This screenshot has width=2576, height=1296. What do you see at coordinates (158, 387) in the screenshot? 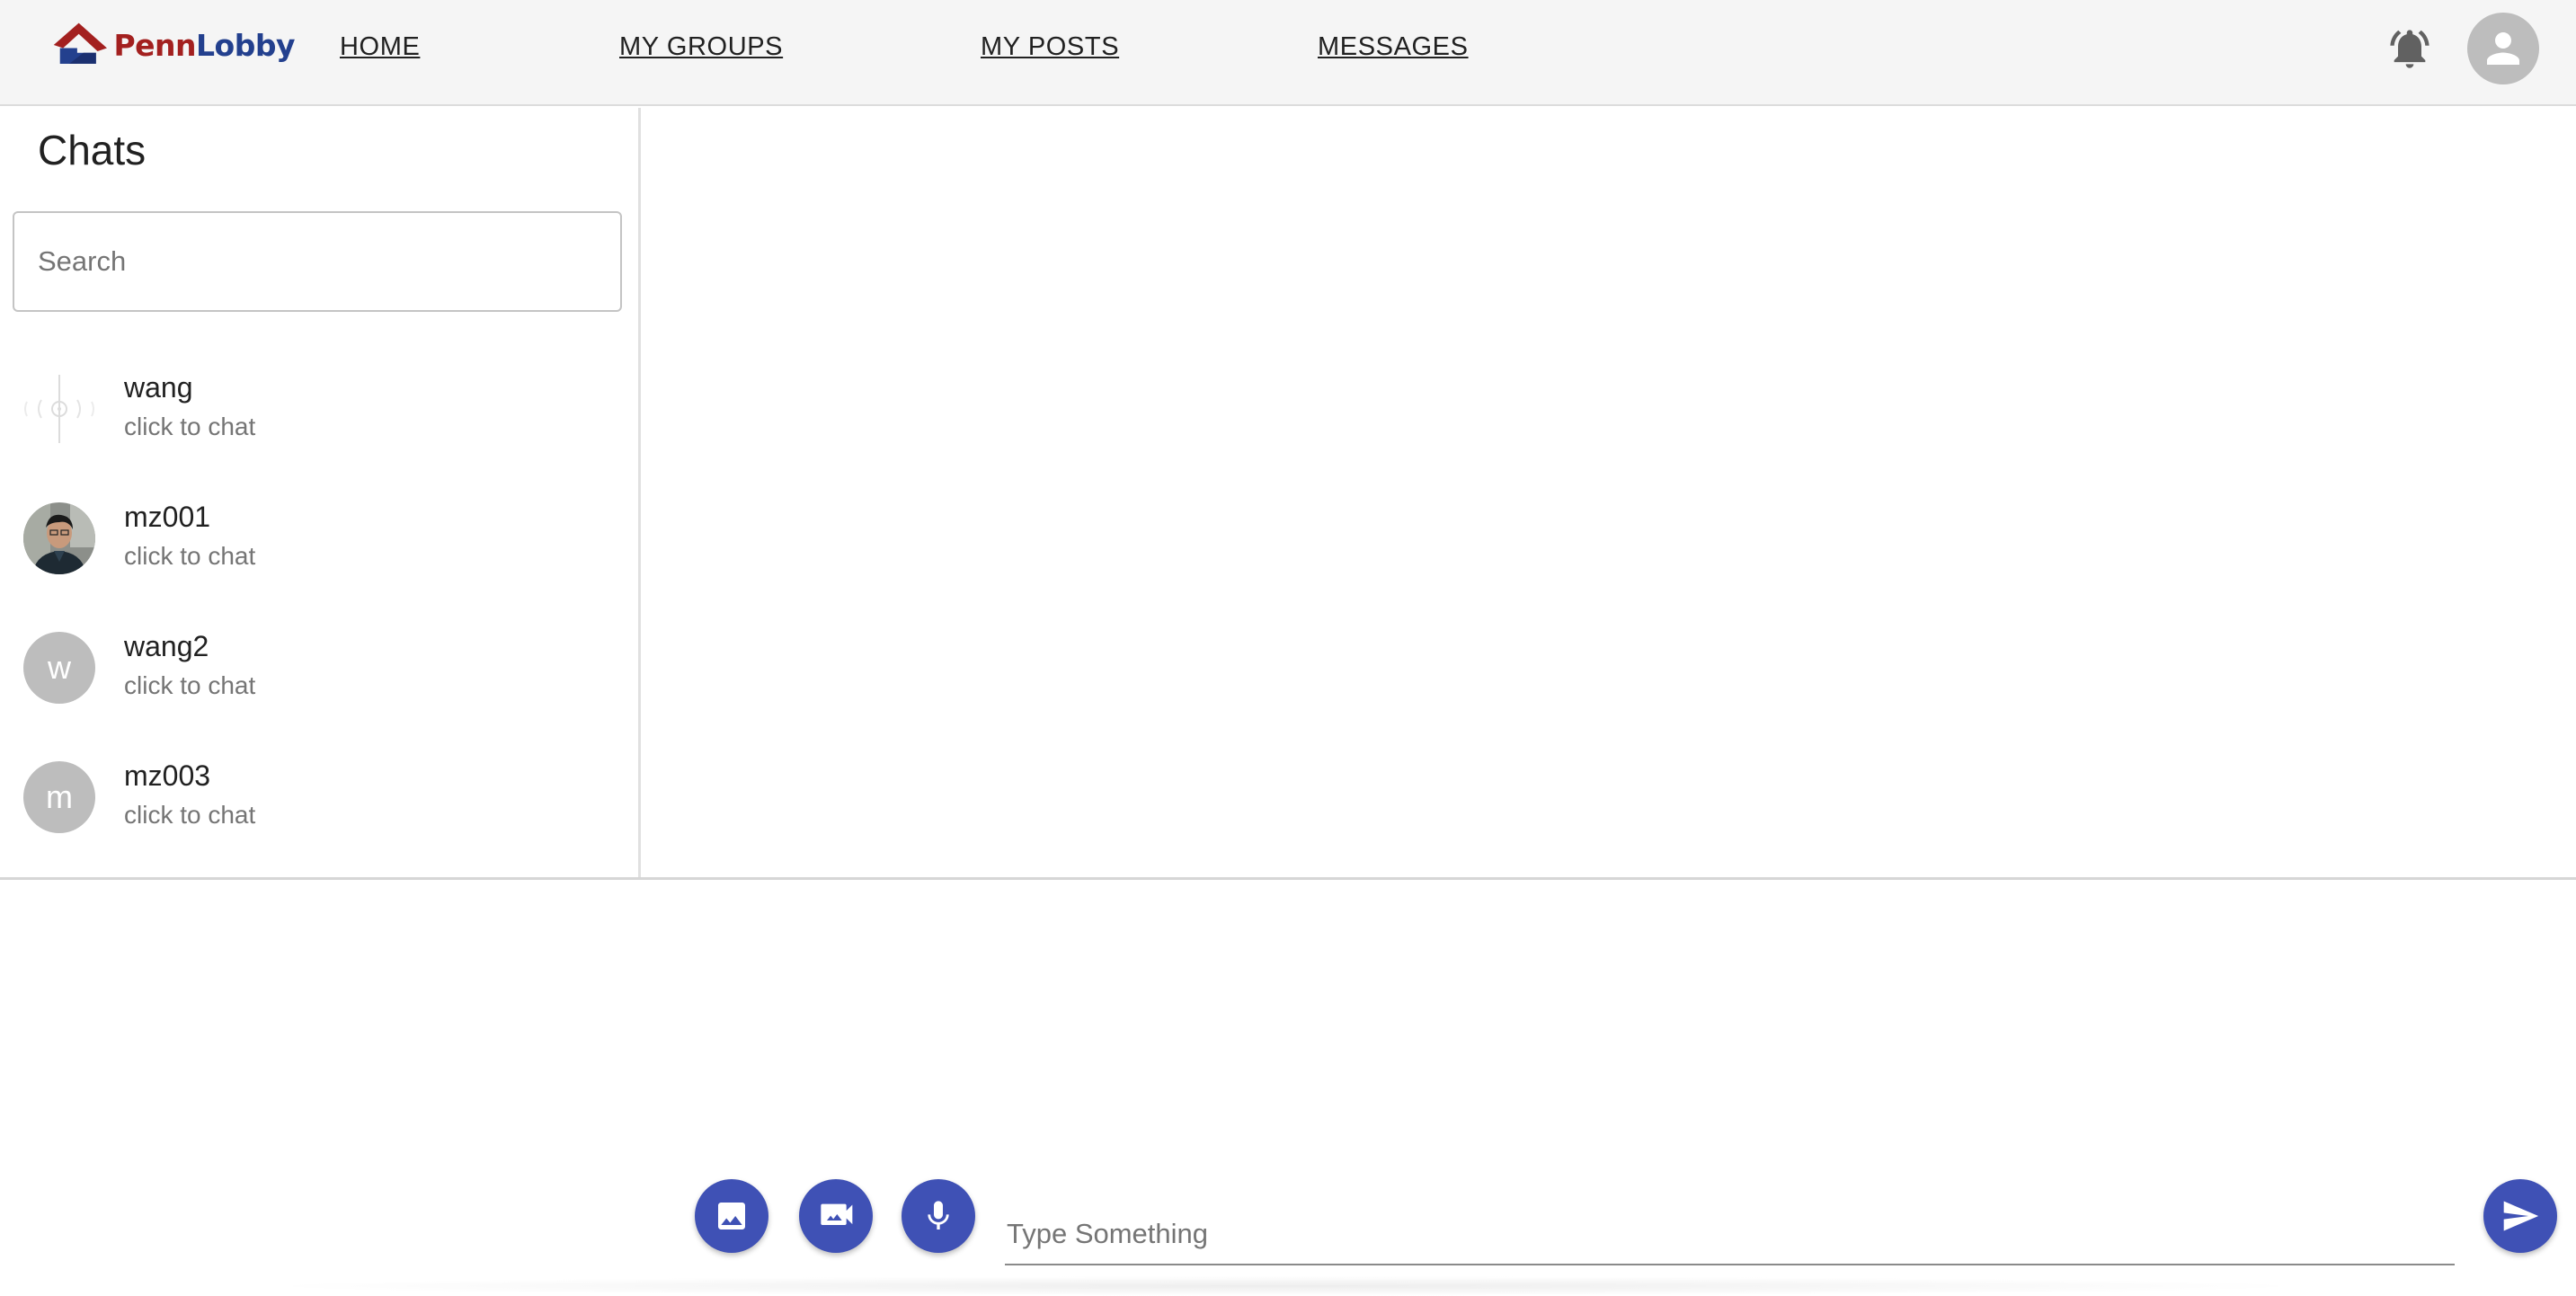
I see `chat-name: wang` at bounding box center [158, 387].